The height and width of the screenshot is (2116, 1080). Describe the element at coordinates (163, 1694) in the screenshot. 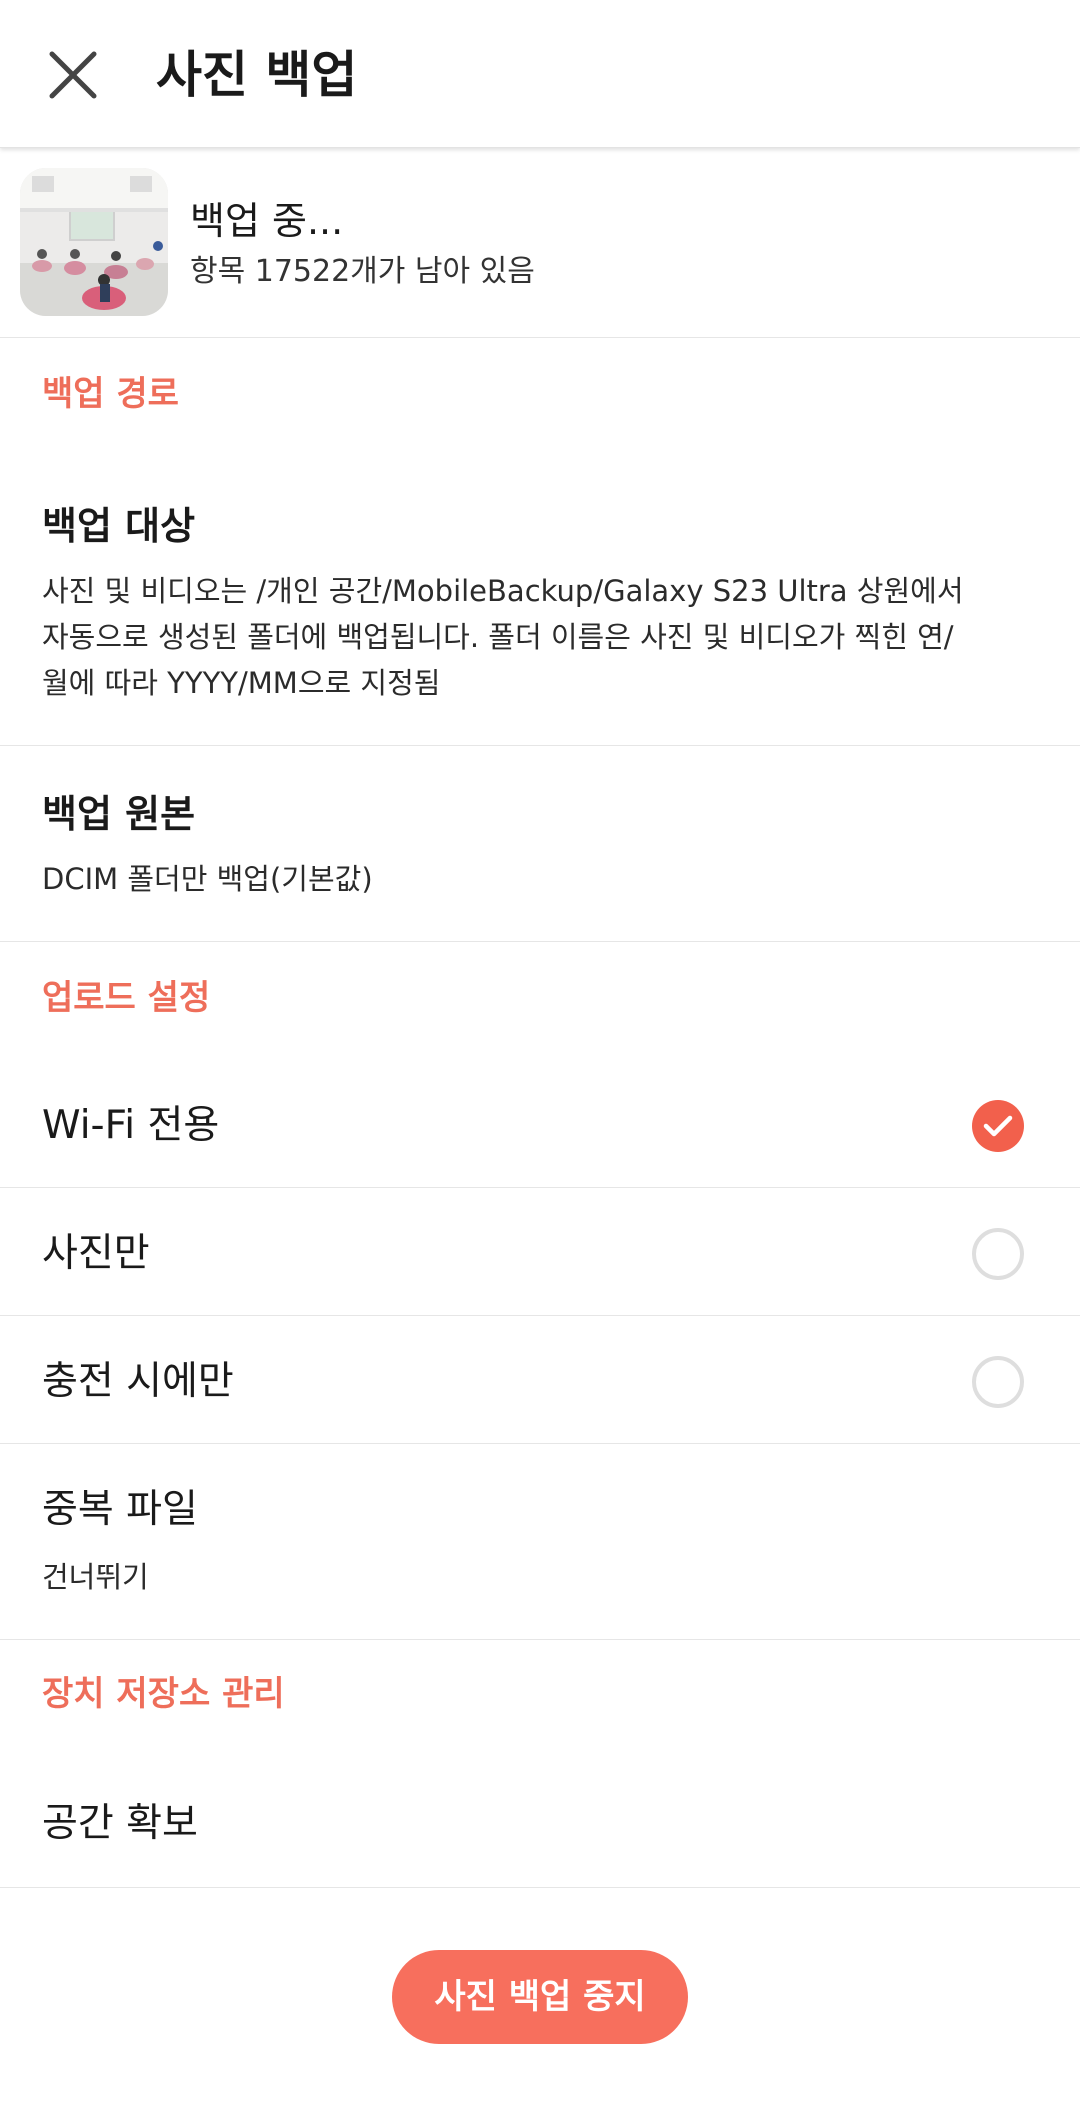

I see `section-header-storage: 장치 저장소 관리` at that location.